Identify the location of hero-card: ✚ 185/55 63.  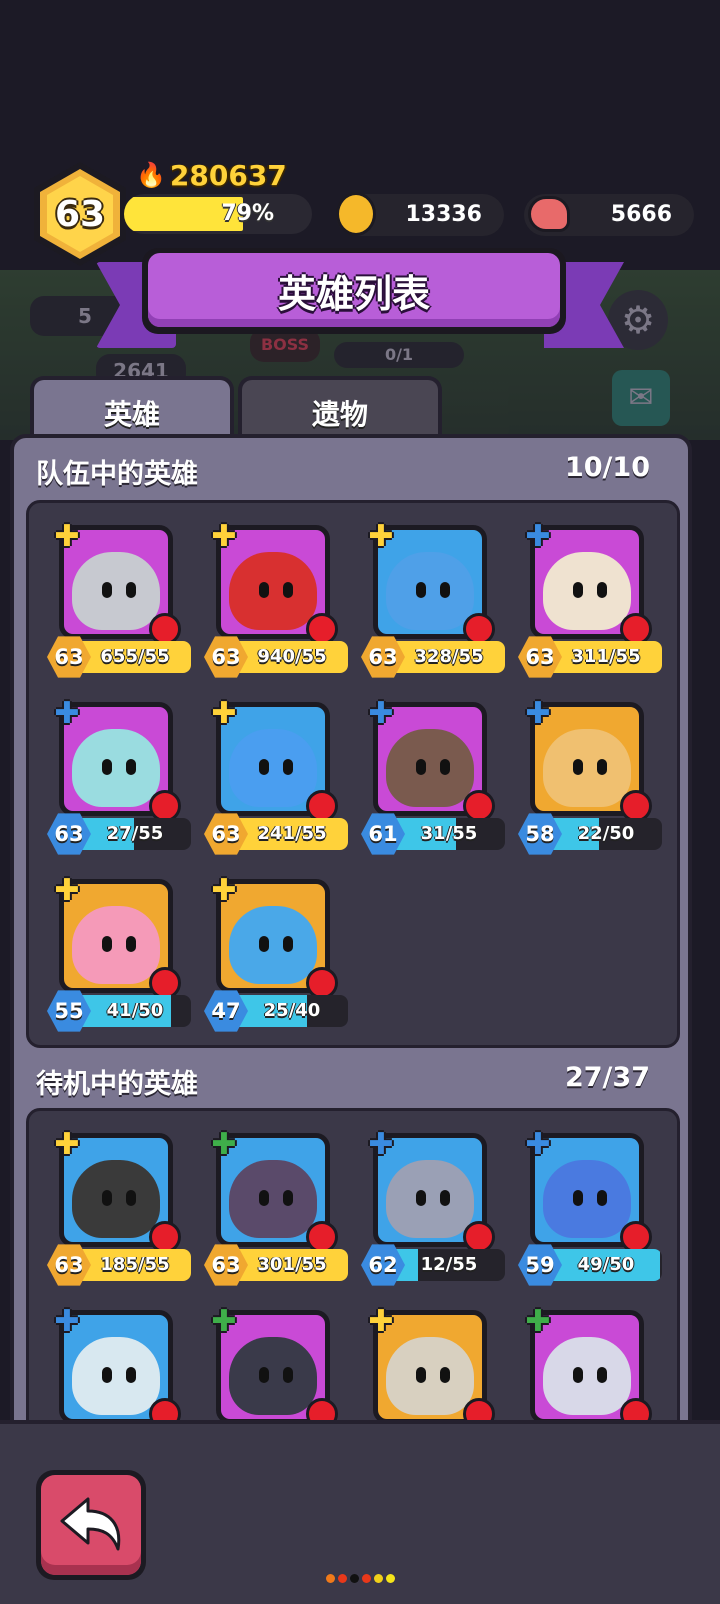
(122, 1206).